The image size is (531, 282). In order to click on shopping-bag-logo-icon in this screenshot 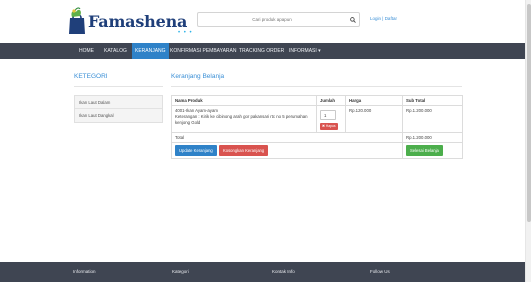, I will do `click(77, 20)`.